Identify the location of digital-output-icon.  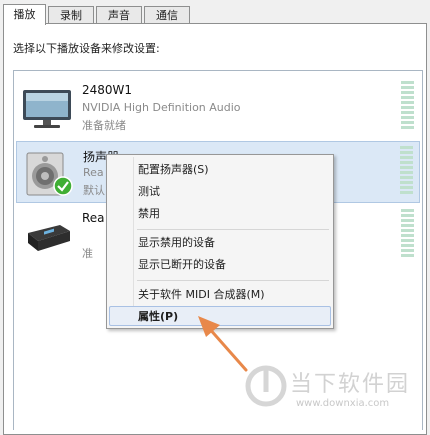
(49, 238).